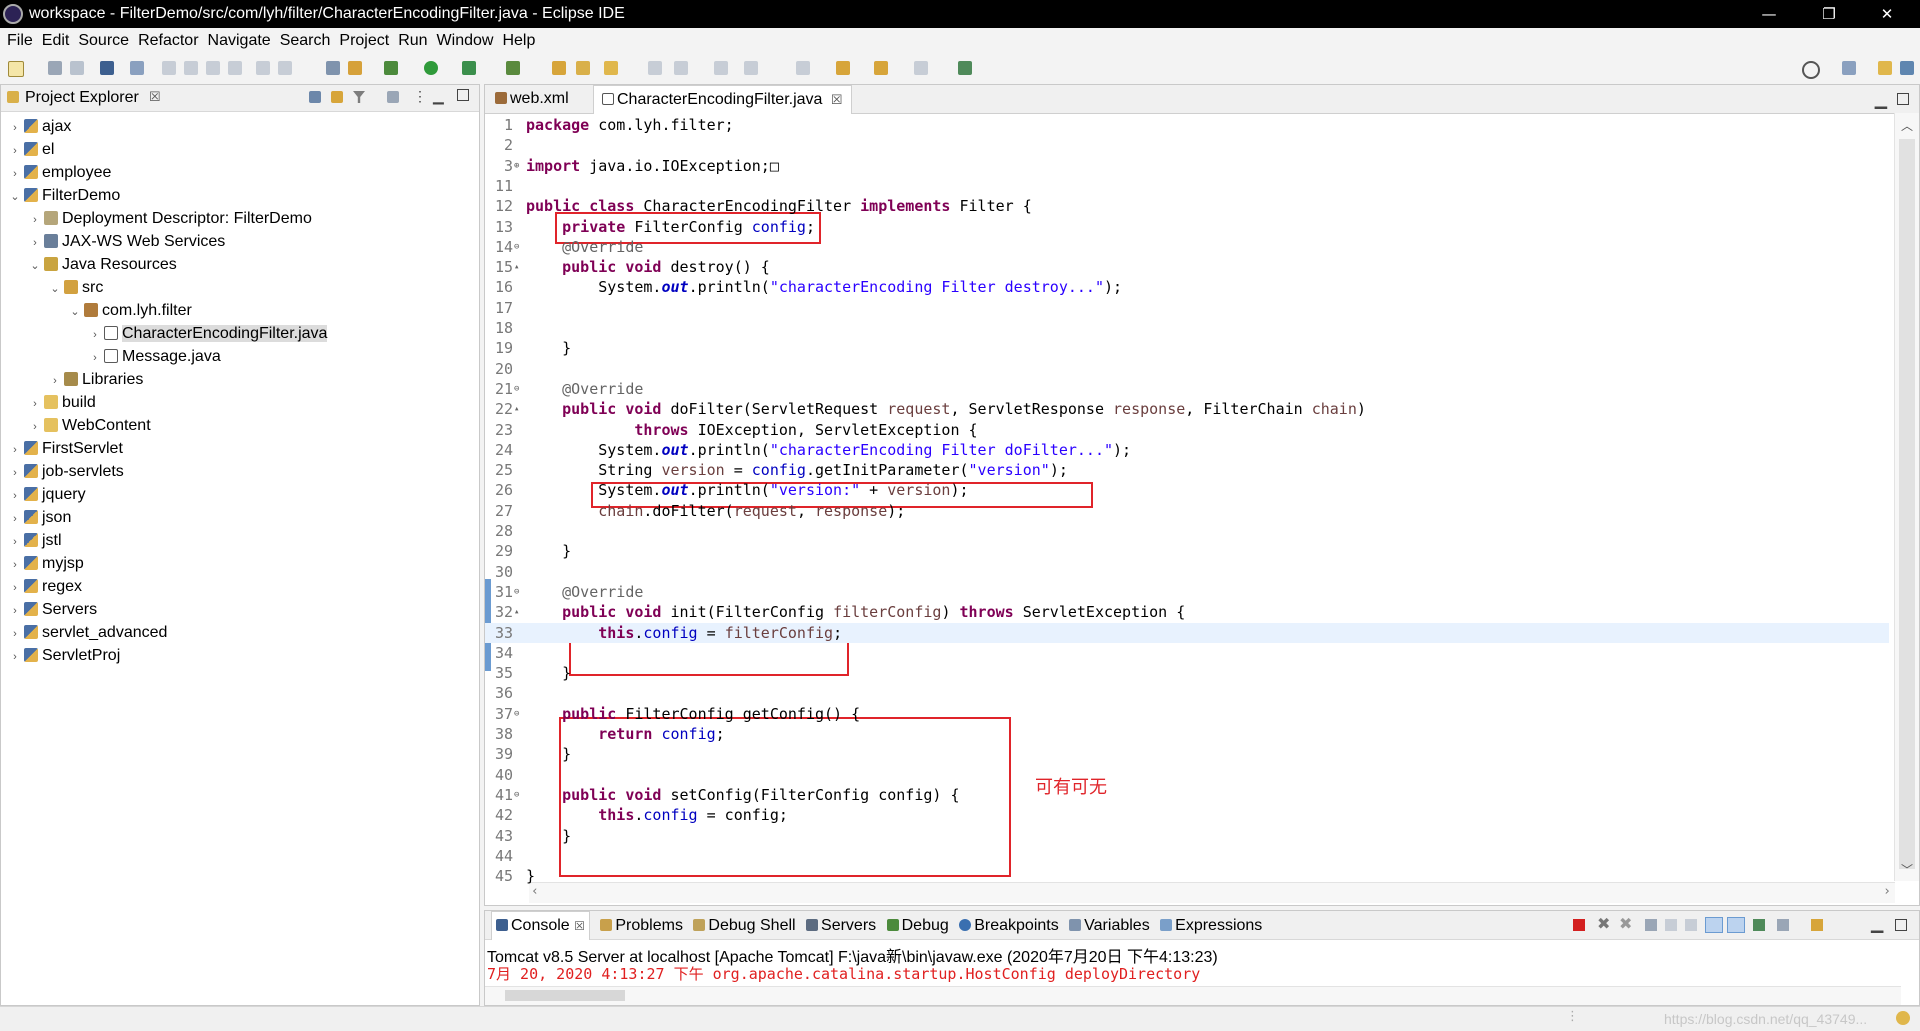  I want to click on run-icon, so click(431, 68).